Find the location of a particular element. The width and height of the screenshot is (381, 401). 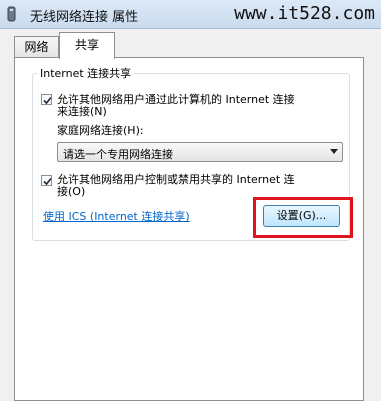

title-bar: 无线网络连接 属性 www.it528.com is located at coordinates (190, 14).